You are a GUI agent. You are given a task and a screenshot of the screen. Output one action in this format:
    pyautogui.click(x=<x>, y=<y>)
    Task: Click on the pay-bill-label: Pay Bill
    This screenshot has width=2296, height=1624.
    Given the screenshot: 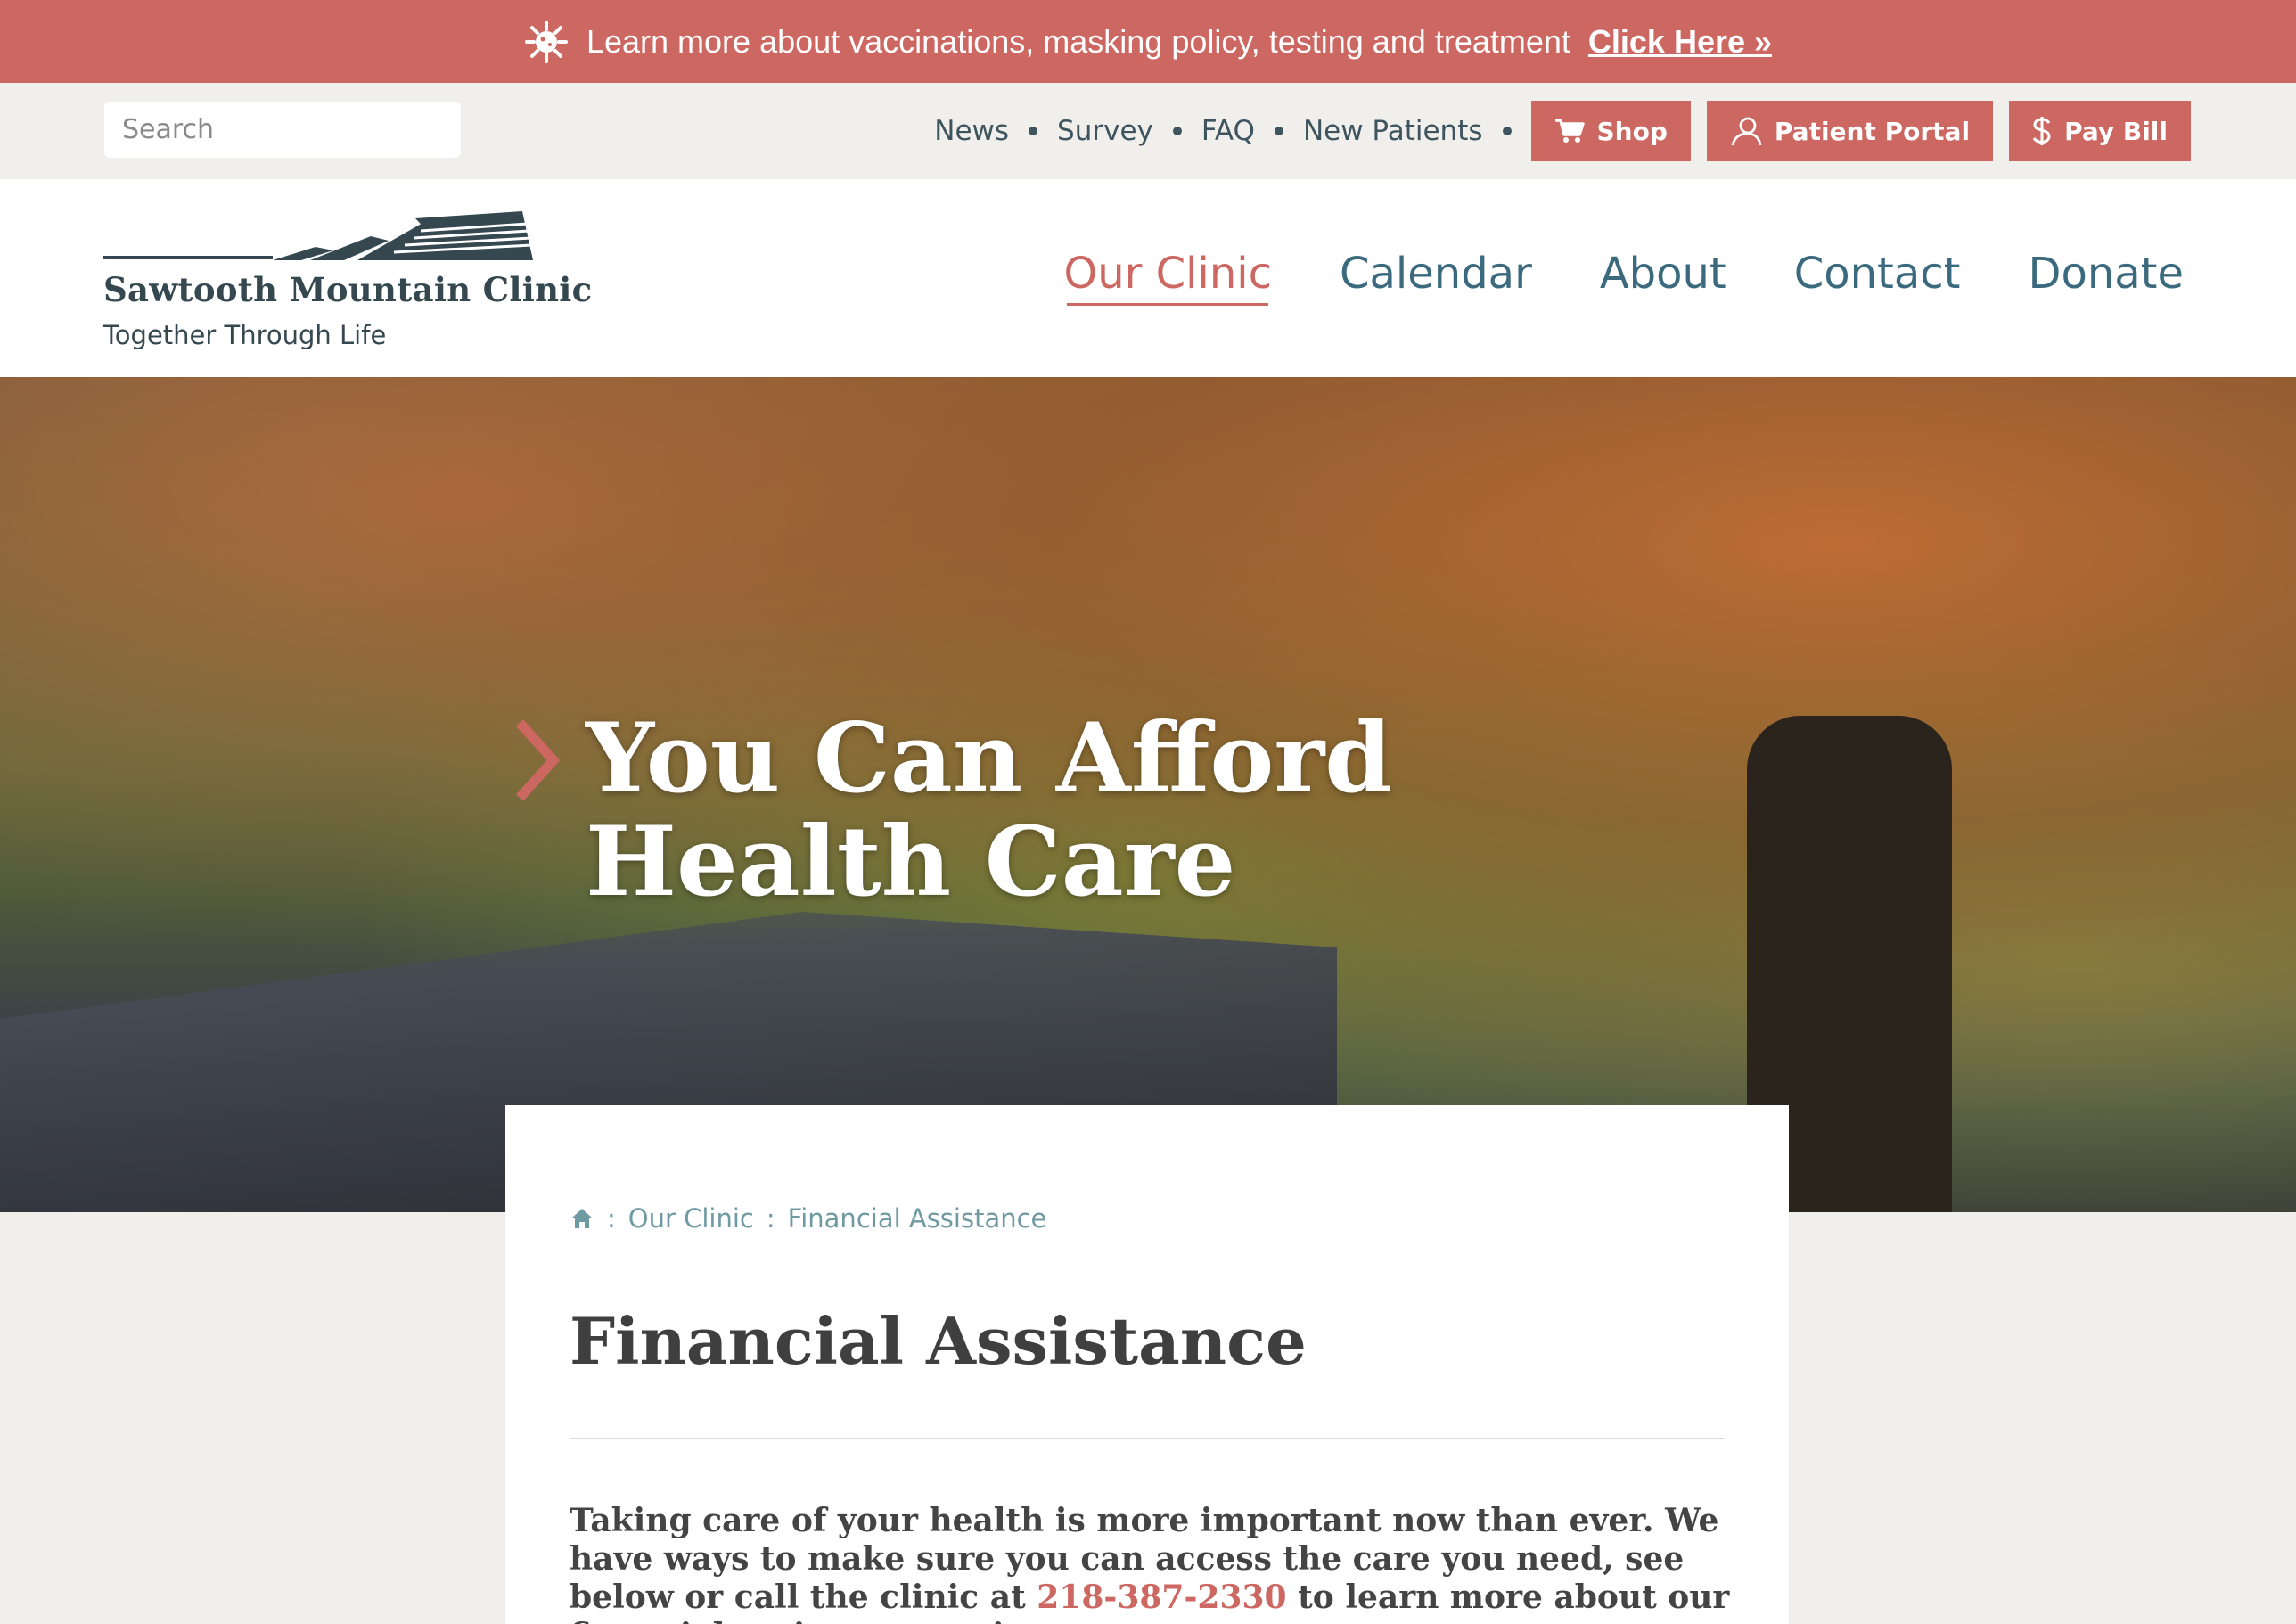 What is the action you would take?
    pyautogui.click(x=2116, y=131)
    